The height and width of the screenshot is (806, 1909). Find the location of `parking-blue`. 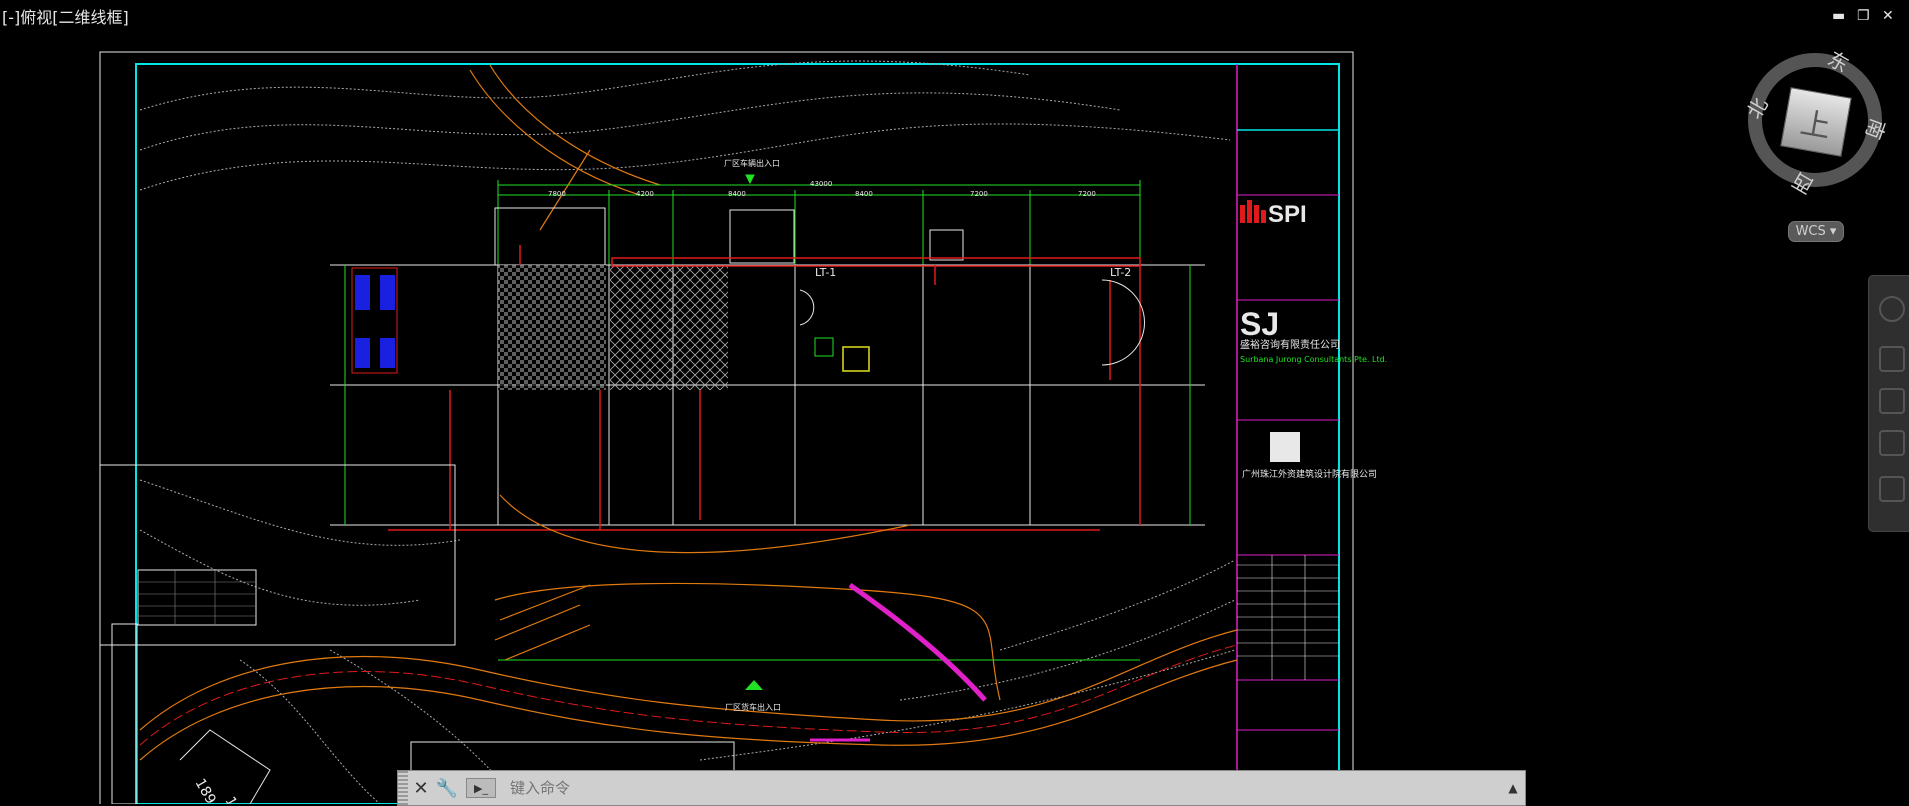

parking-blue is located at coordinates (374, 320).